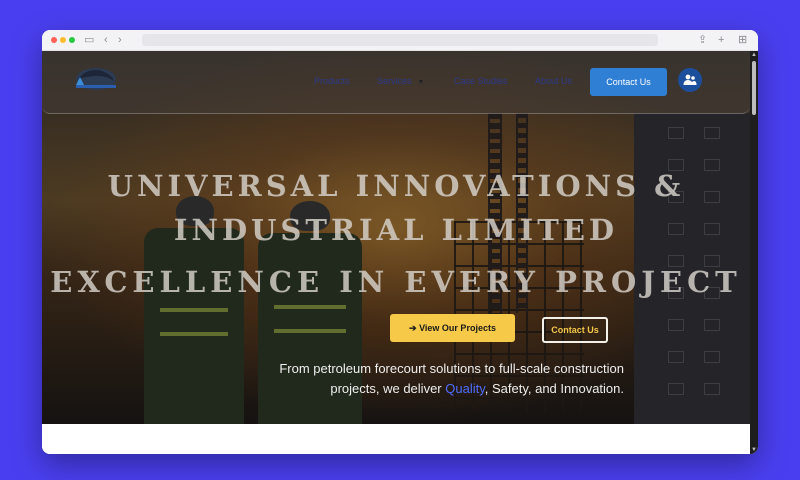 Image resolution: width=800 pixels, height=480 pixels. I want to click on chevron-down-icon: ▼, so click(421, 82).